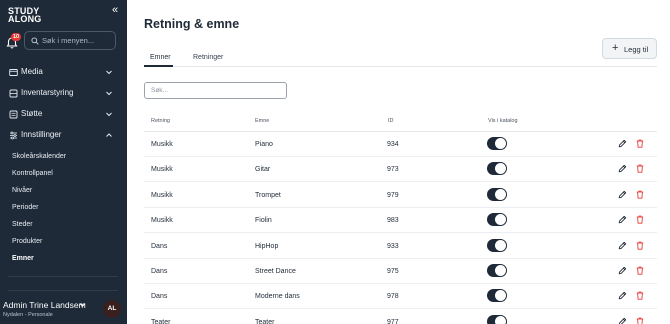  What do you see at coordinates (63, 136) in the screenshot?
I see `nav-item-innstillinger: Innstillinger` at bounding box center [63, 136].